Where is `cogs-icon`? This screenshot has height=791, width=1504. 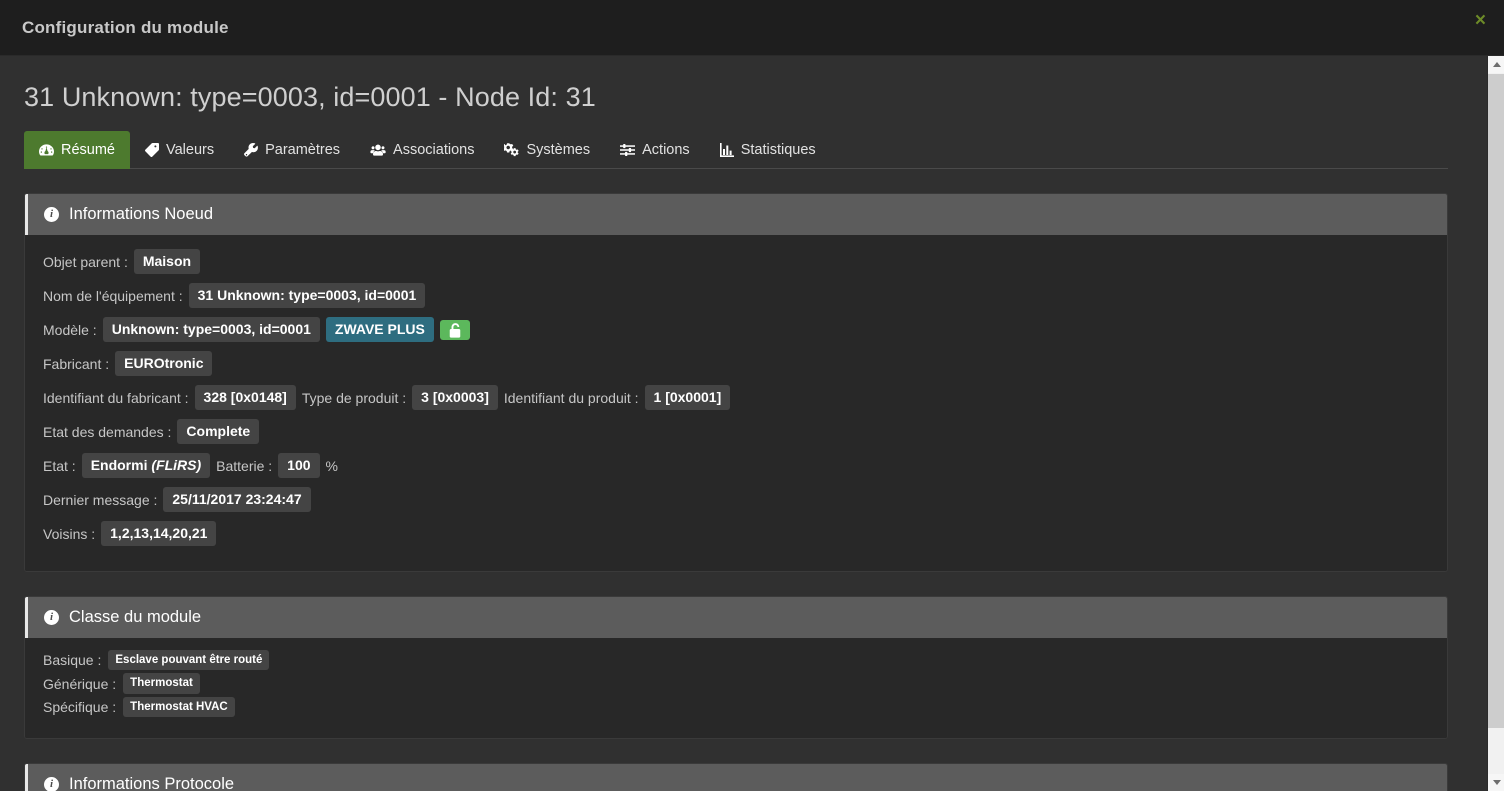 cogs-icon is located at coordinates (512, 150).